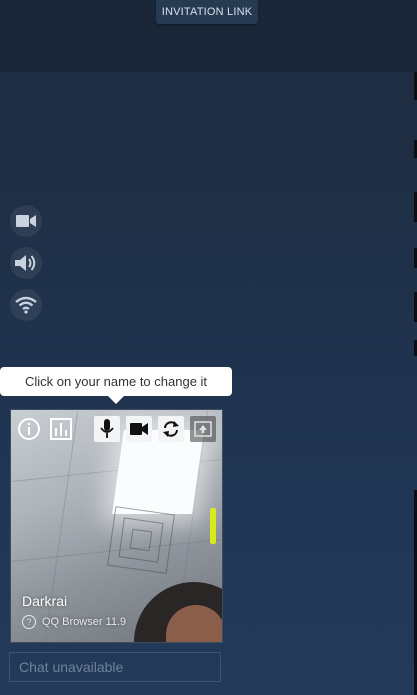 This screenshot has width=417, height=695. I want to click on speaker-icon, so click(25, 263).